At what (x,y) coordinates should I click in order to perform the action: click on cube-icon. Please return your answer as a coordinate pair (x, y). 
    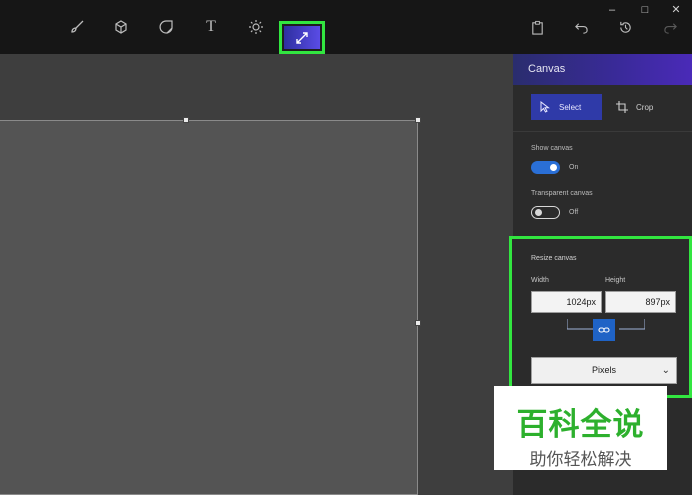
    Looking at the image, I should click on (121, 27).